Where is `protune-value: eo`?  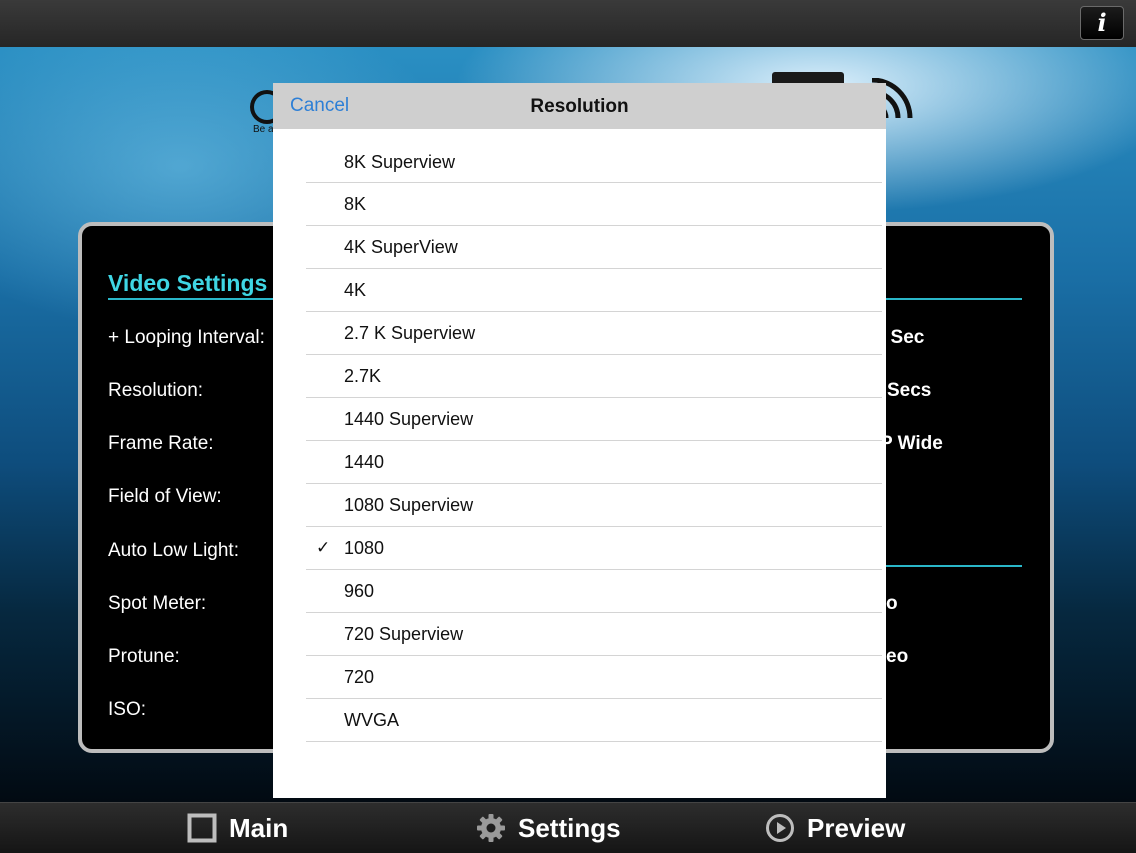
protune-value: eo is located at coordinates (897, 656).